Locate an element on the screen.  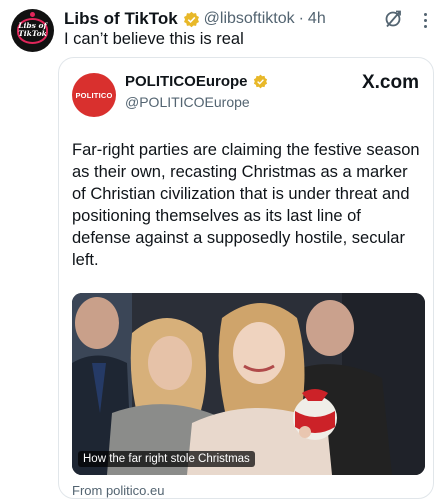
avatar-logo-text: Libs of TikTok is located at coordinates (32, 30).